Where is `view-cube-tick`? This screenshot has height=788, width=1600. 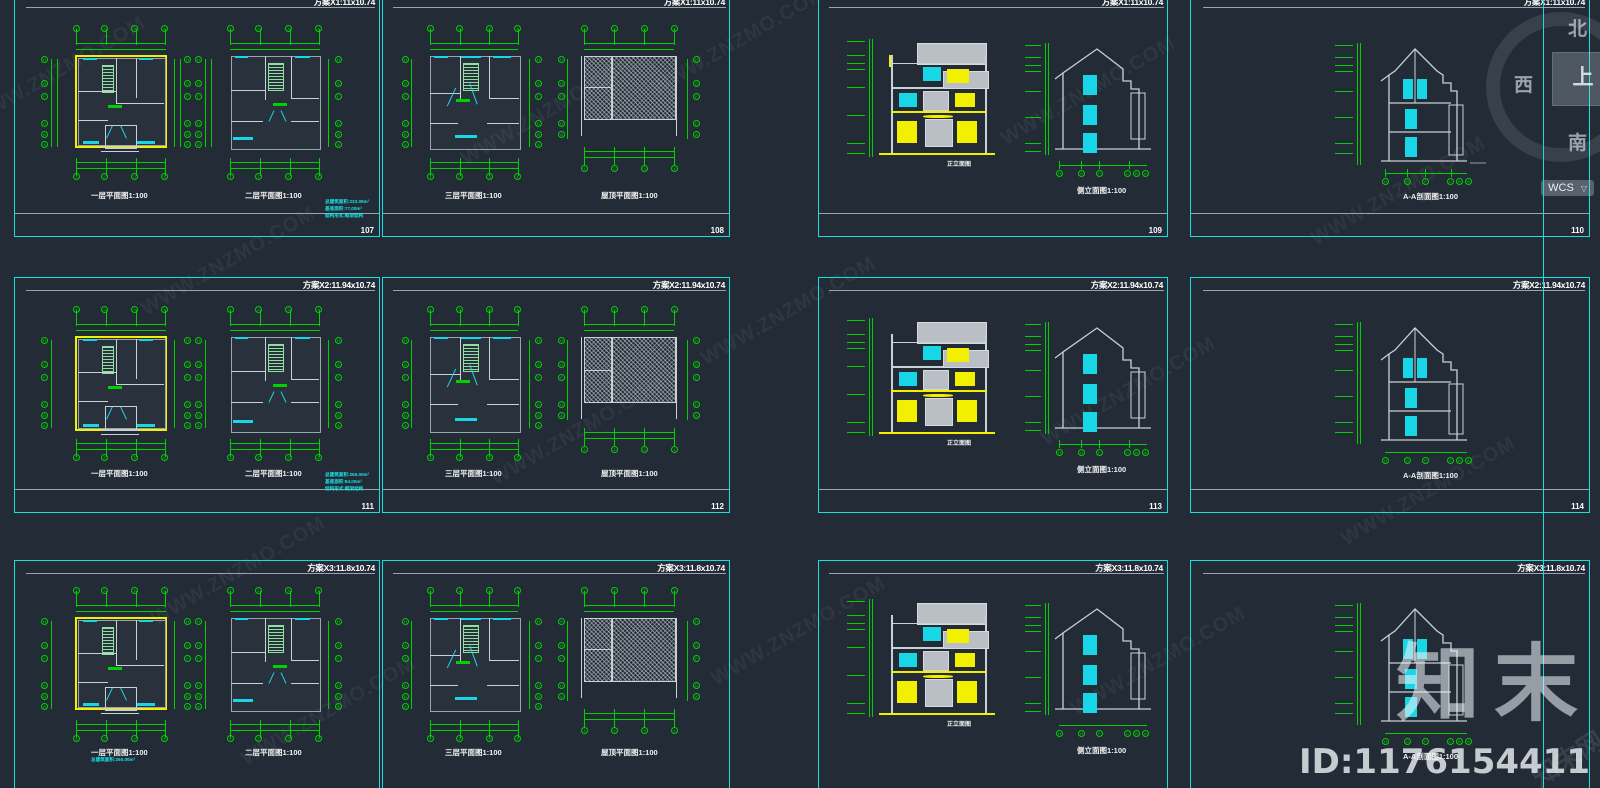 view-cube-tick is located at coordinates (1478, 163).